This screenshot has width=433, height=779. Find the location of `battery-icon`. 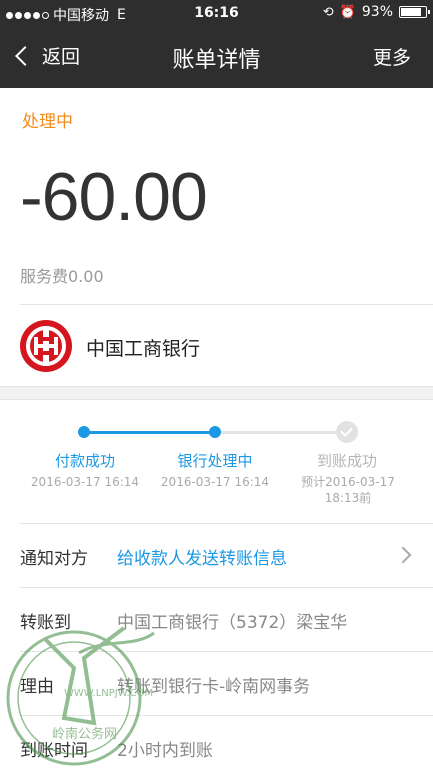

battery-icon is located at coordinates (414, 12).